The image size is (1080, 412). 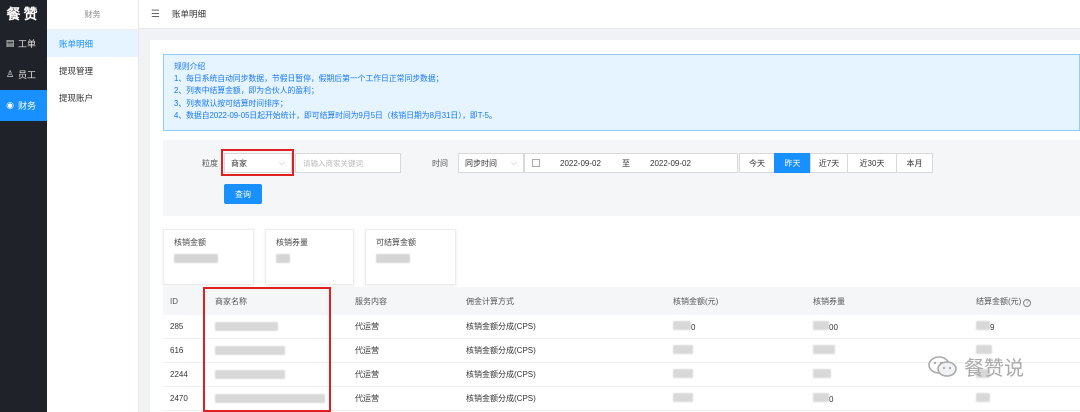 What do you see at coordinates (231, 103) in the screenshot?
I see `notice-line: 3、列表默认按可结算时间排序；` at bounding box center [231, 103].